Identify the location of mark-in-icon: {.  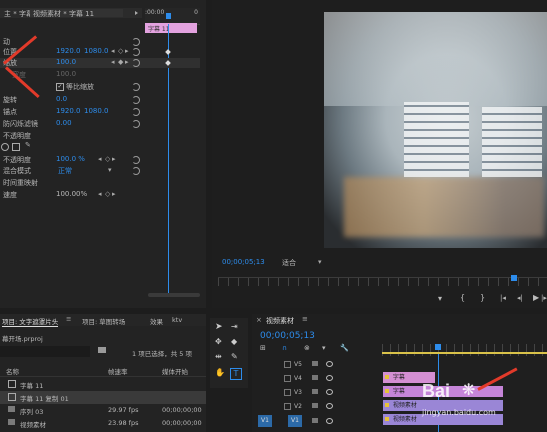
(462, 297).